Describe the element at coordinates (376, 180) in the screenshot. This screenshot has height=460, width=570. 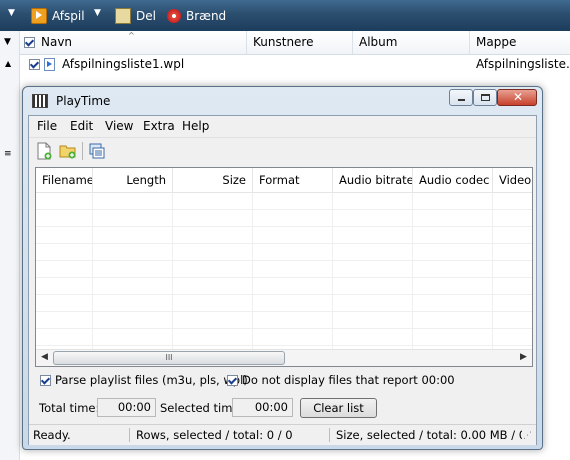
I see `audio-bitrate-header-label: Audio bitrate` at that location.